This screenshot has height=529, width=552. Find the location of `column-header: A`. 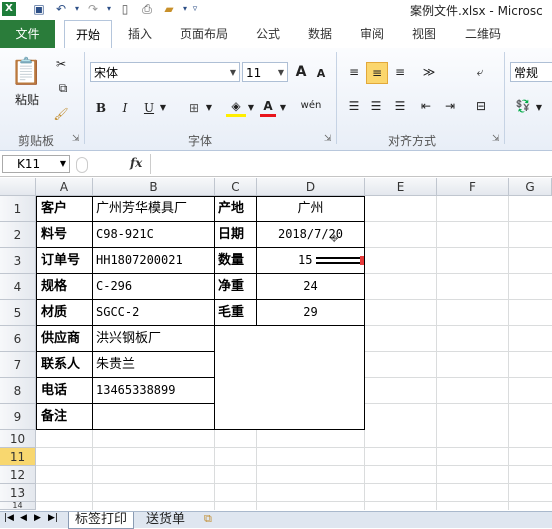

column-header: A is located at coordinates (64, 187).